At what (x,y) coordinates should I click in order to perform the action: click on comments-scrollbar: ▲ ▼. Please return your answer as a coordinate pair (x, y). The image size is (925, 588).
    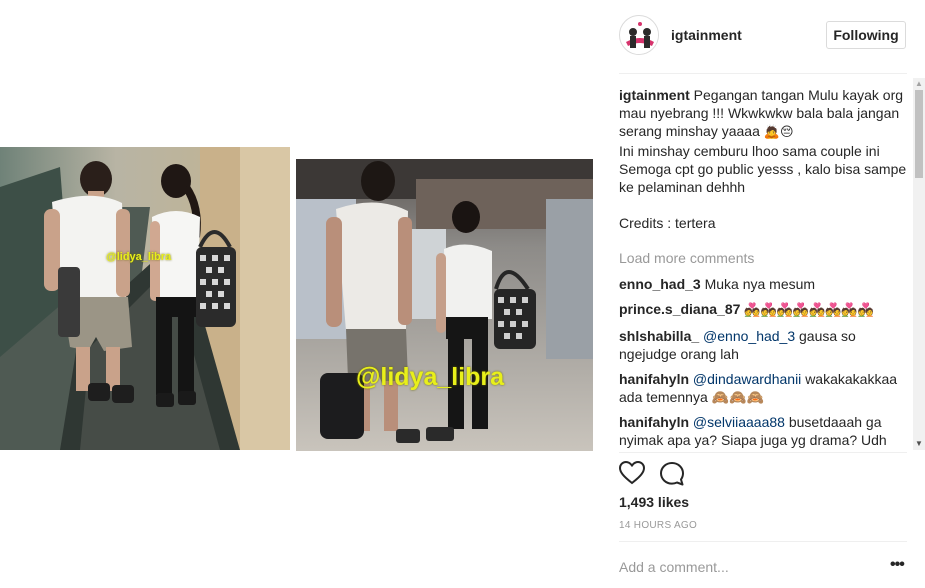
    Looking at the image, I should click on (919, 264).